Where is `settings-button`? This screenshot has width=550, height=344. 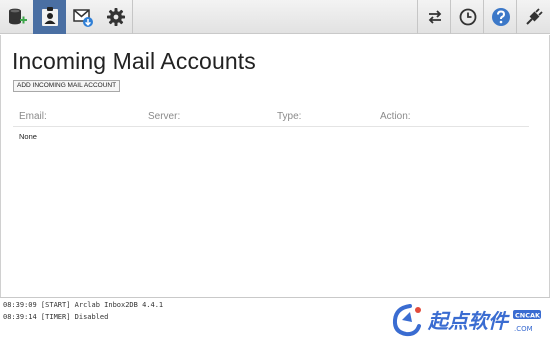 settings-button is located at coordinates (115, 17).